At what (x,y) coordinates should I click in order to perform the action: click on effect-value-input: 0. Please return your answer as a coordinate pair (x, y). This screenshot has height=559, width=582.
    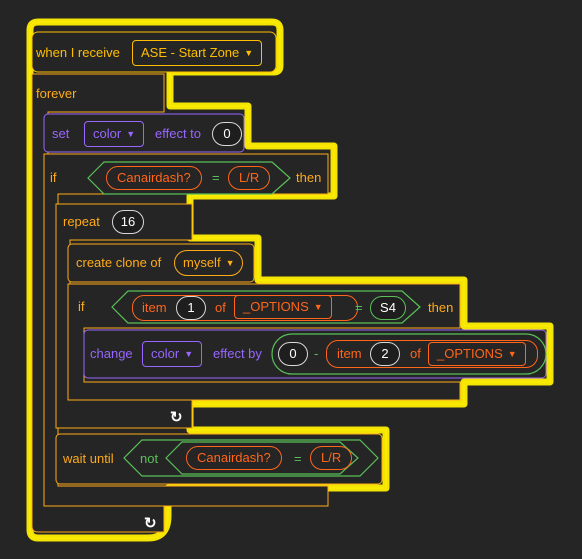
    Looking at the image, I should click on (227, 134).